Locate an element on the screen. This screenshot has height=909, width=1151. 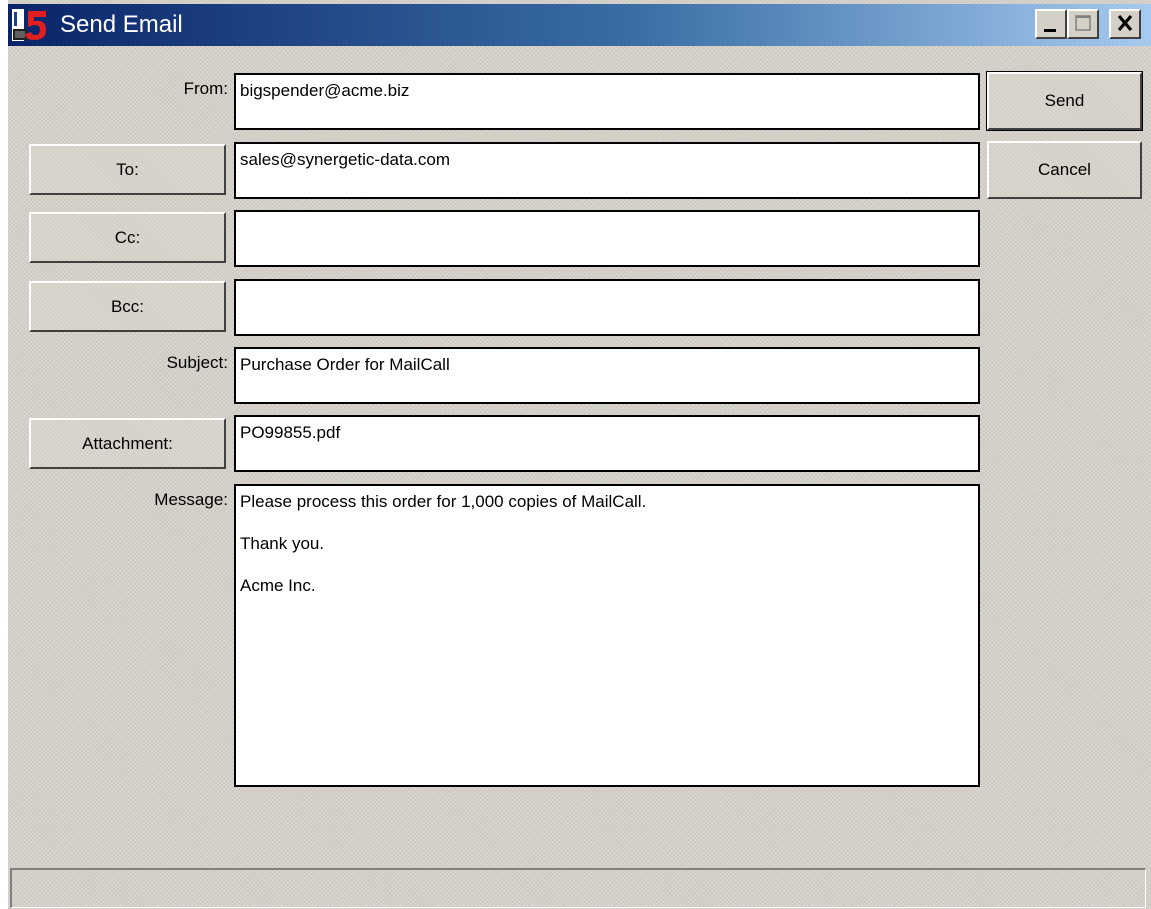
to-field: sales@synergetic-data.com is located at coordinates (607, 170).